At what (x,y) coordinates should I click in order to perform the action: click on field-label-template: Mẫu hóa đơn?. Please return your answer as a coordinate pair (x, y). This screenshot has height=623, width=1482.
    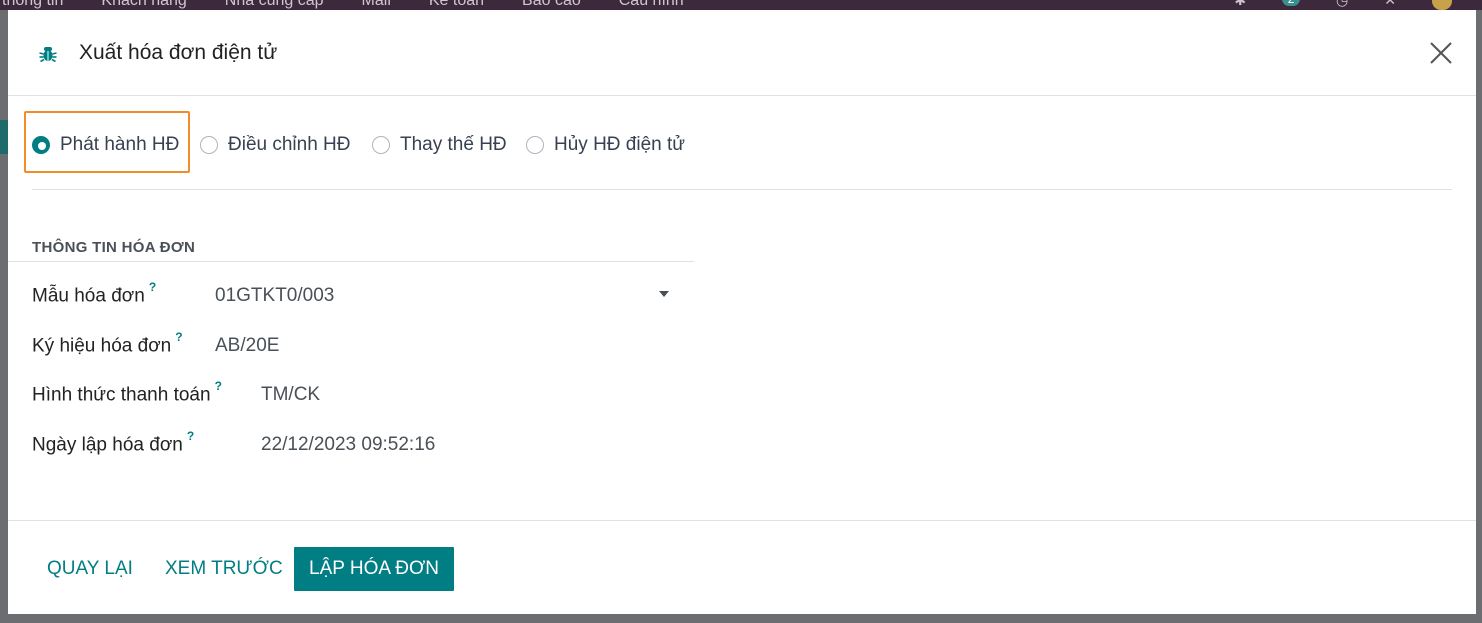
    Looking at the image, I should click on (94, 293).